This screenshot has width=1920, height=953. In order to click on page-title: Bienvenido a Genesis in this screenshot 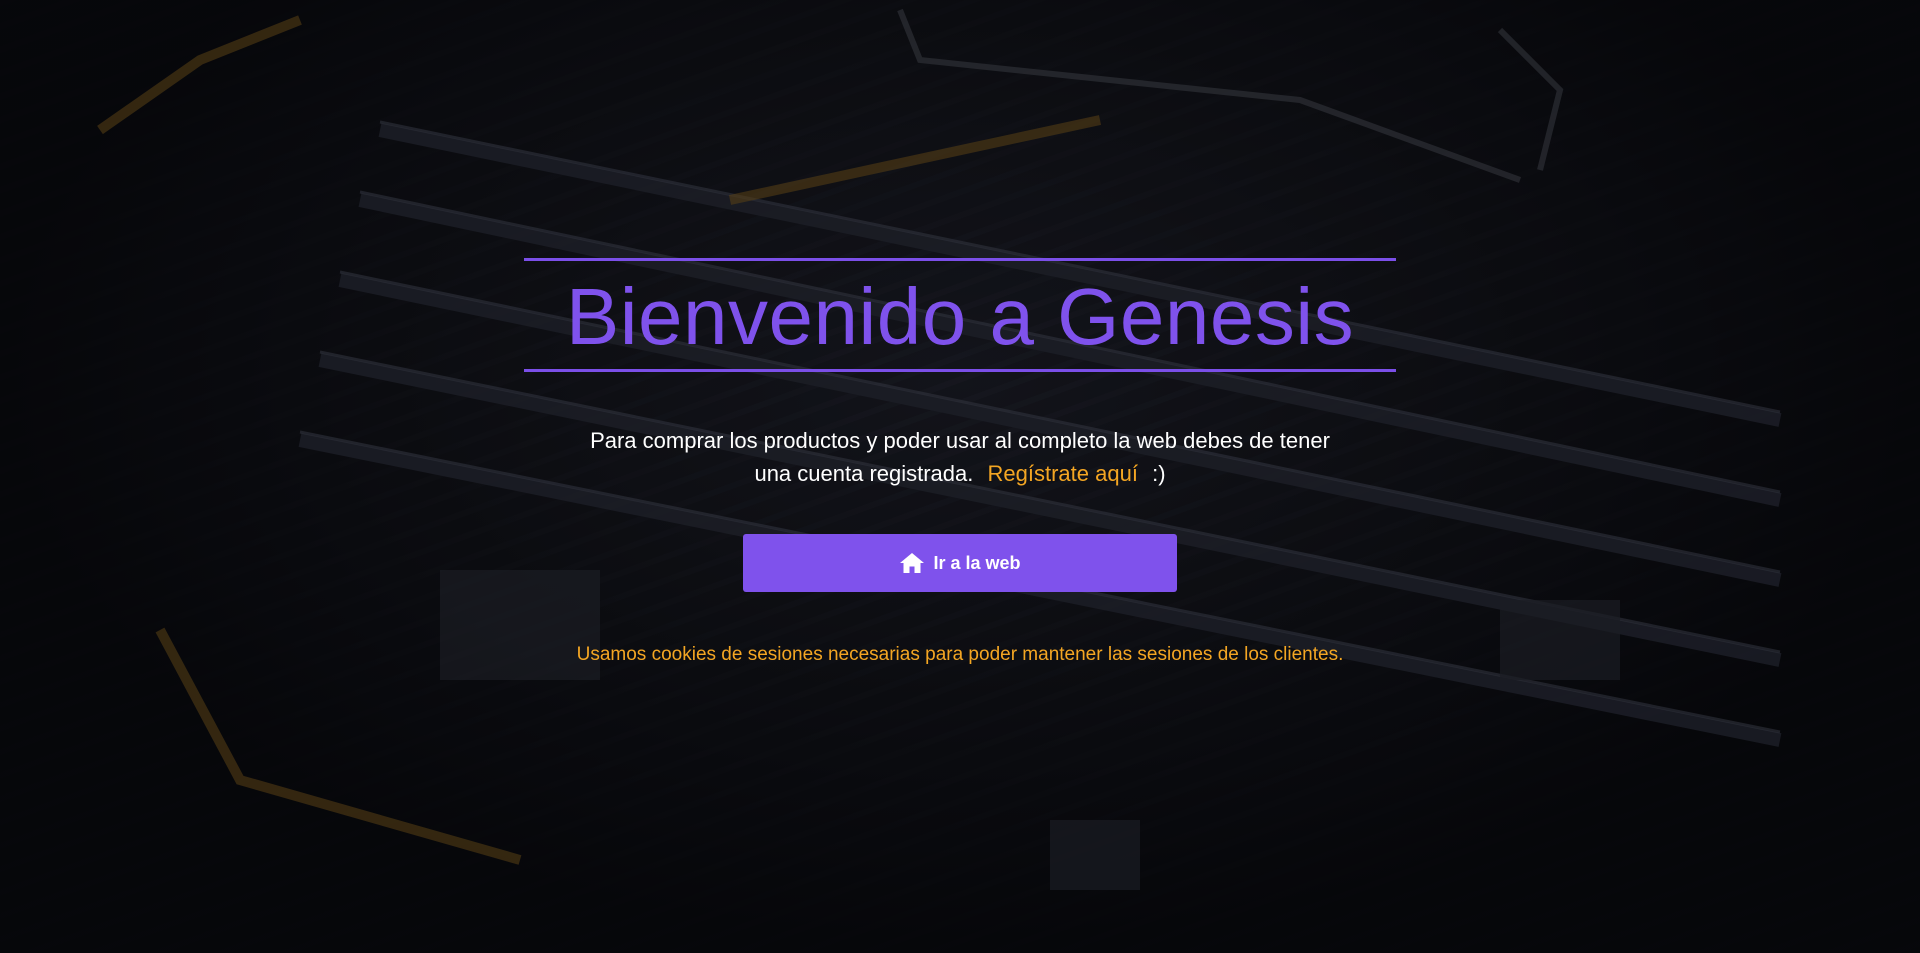, I will do `click(960, 316)`.